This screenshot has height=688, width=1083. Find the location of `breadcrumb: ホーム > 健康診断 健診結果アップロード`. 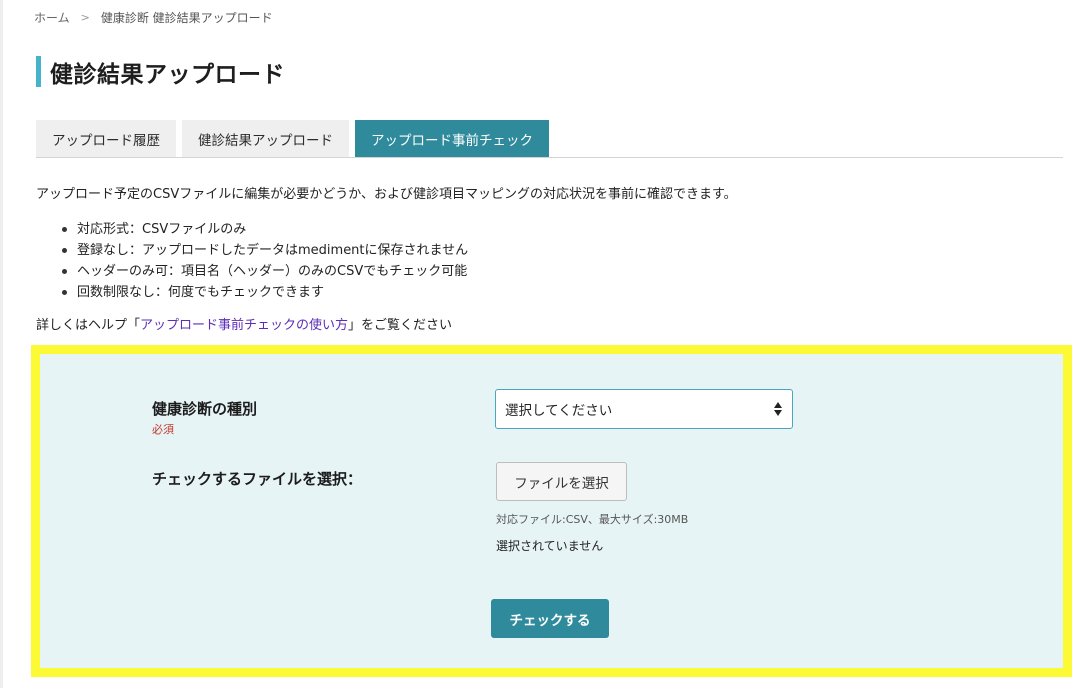

breadcrumb: ホーム > 健康診断 健診結果アップロード is located at coordinates (153, 17).